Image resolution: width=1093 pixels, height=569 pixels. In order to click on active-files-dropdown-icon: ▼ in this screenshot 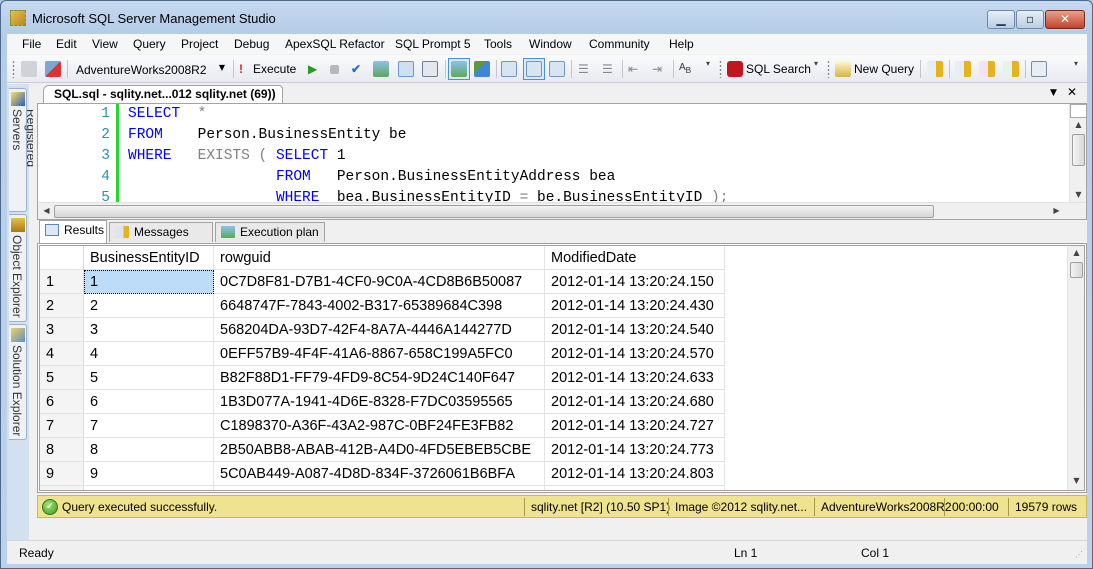, I will do `click(1053, 93)`.